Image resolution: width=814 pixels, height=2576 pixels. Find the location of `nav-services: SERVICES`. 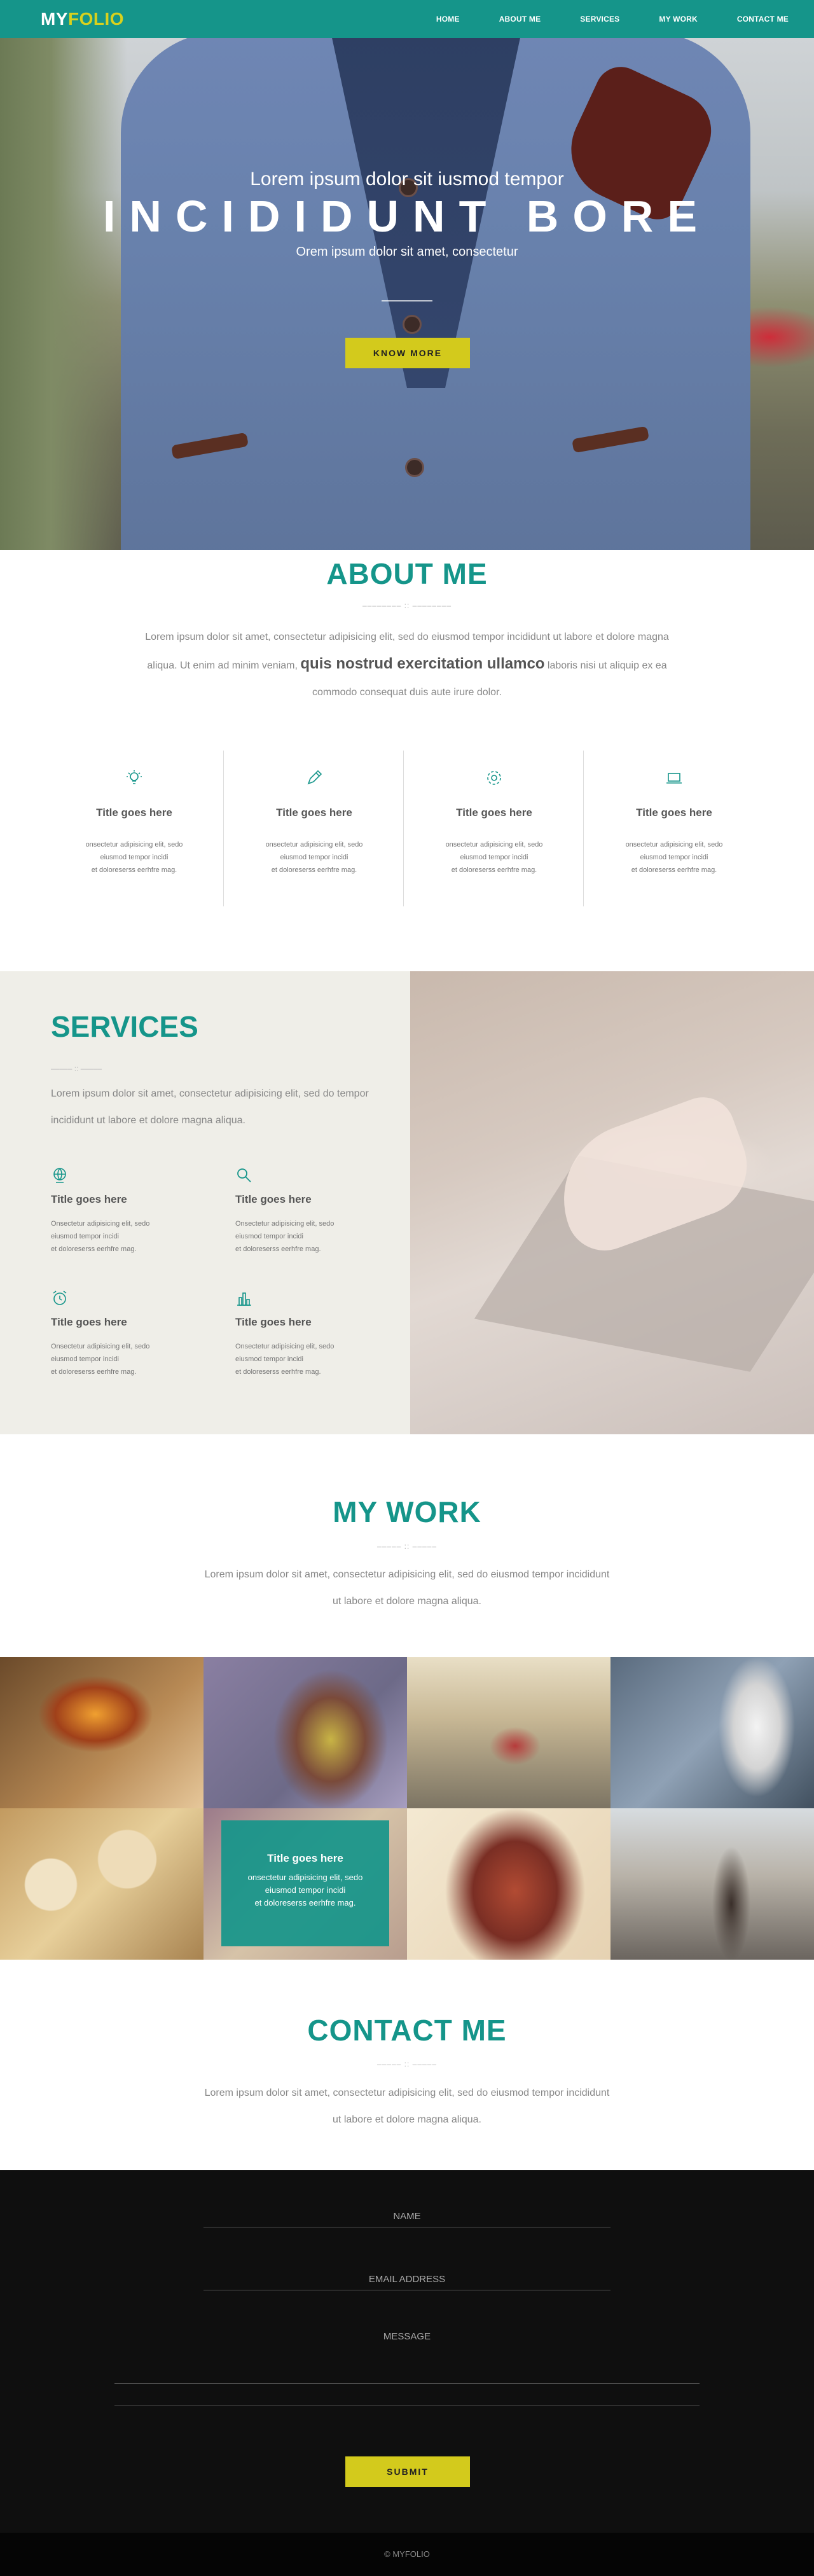

nav-services: SERVICES is located at coordinates (599, 19).